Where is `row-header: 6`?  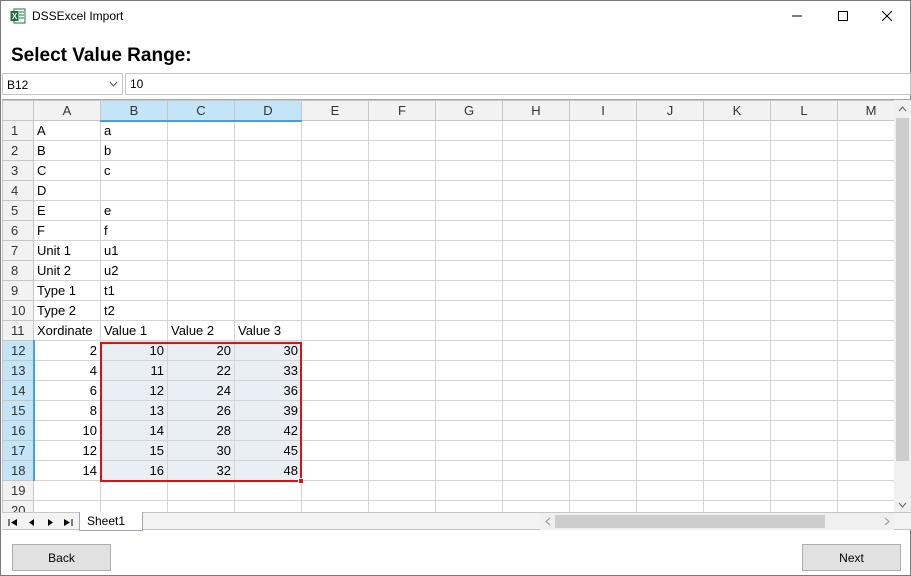
row-header: 6 is located at coordinates (18, 230).